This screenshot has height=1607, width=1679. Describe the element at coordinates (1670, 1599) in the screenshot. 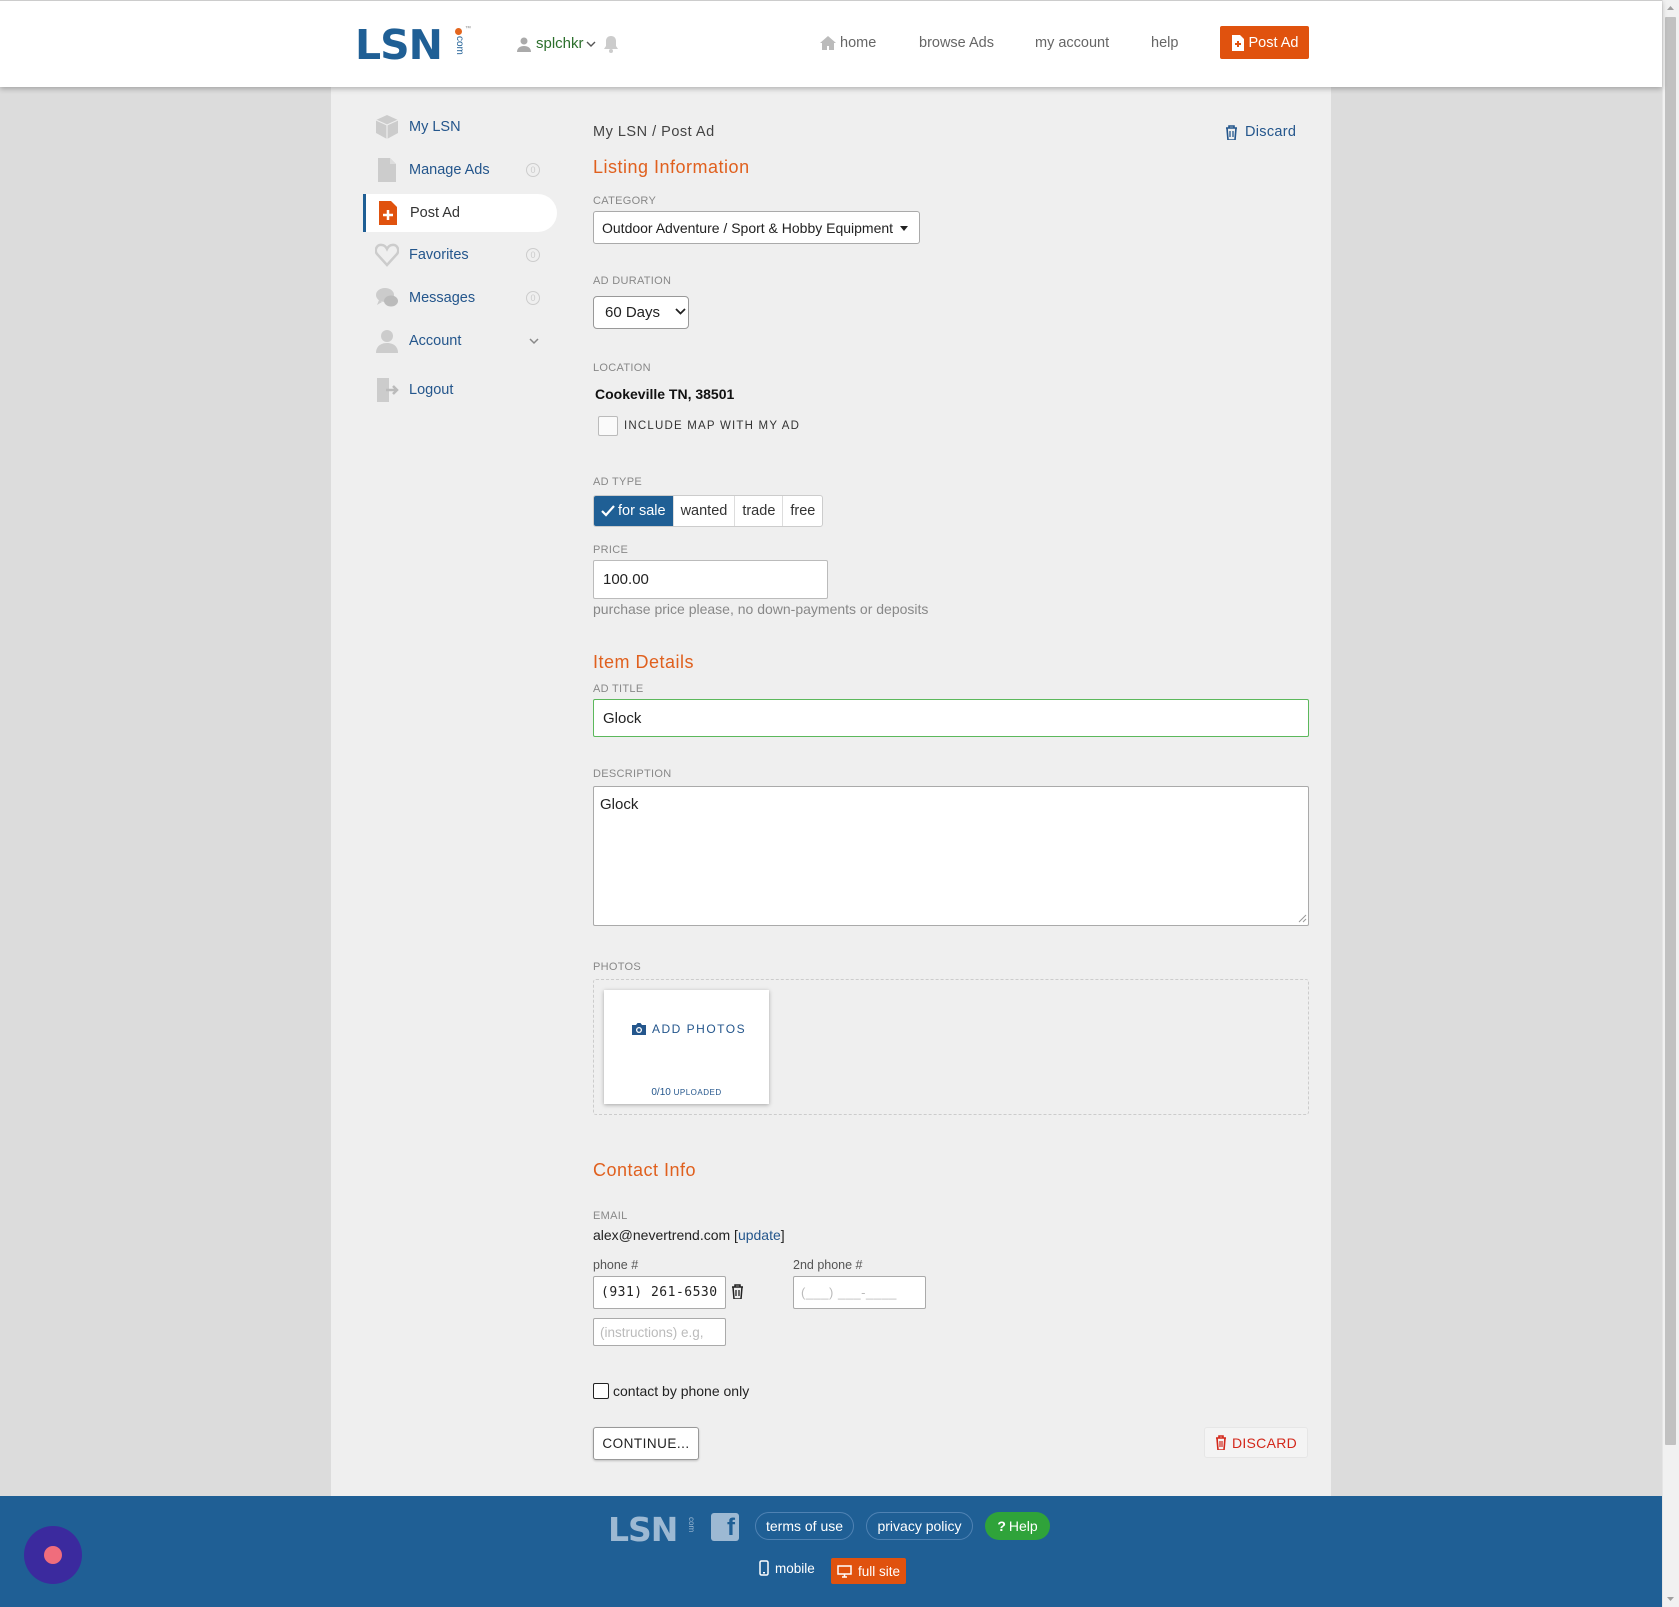

I see `scroll-down-arrow-icon` at that location.